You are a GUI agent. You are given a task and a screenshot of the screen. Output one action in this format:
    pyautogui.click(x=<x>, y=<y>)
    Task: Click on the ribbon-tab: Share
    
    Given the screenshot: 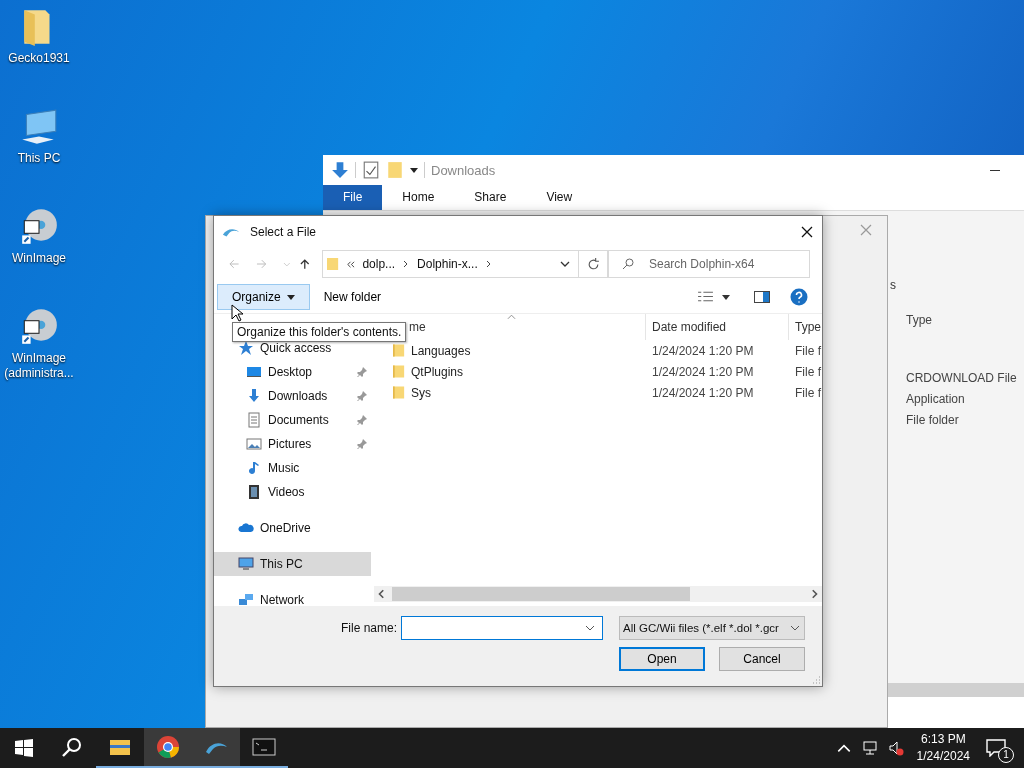 What is the action you would take?
    pyautogui.click(x=490, y=197)
    